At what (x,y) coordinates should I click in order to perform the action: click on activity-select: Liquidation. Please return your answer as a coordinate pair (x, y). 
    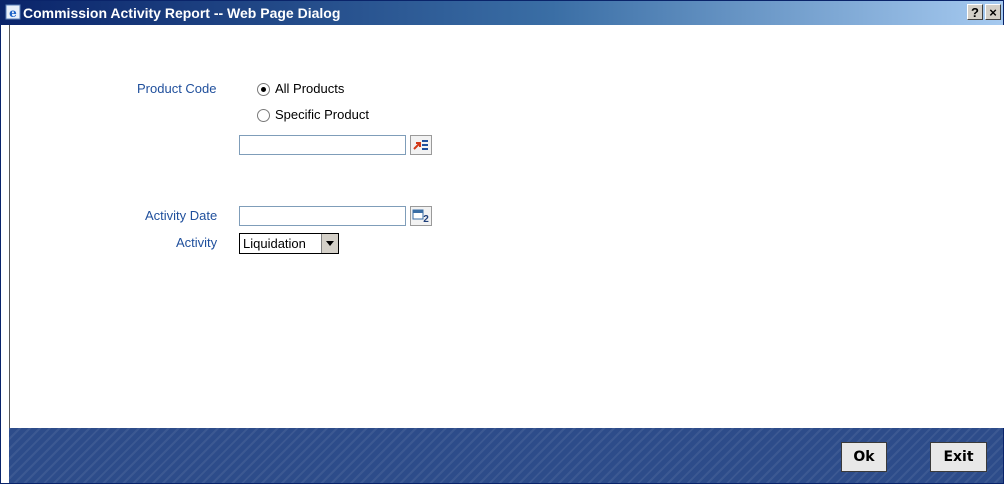
    Looking at the image, I should click on (289, 243).